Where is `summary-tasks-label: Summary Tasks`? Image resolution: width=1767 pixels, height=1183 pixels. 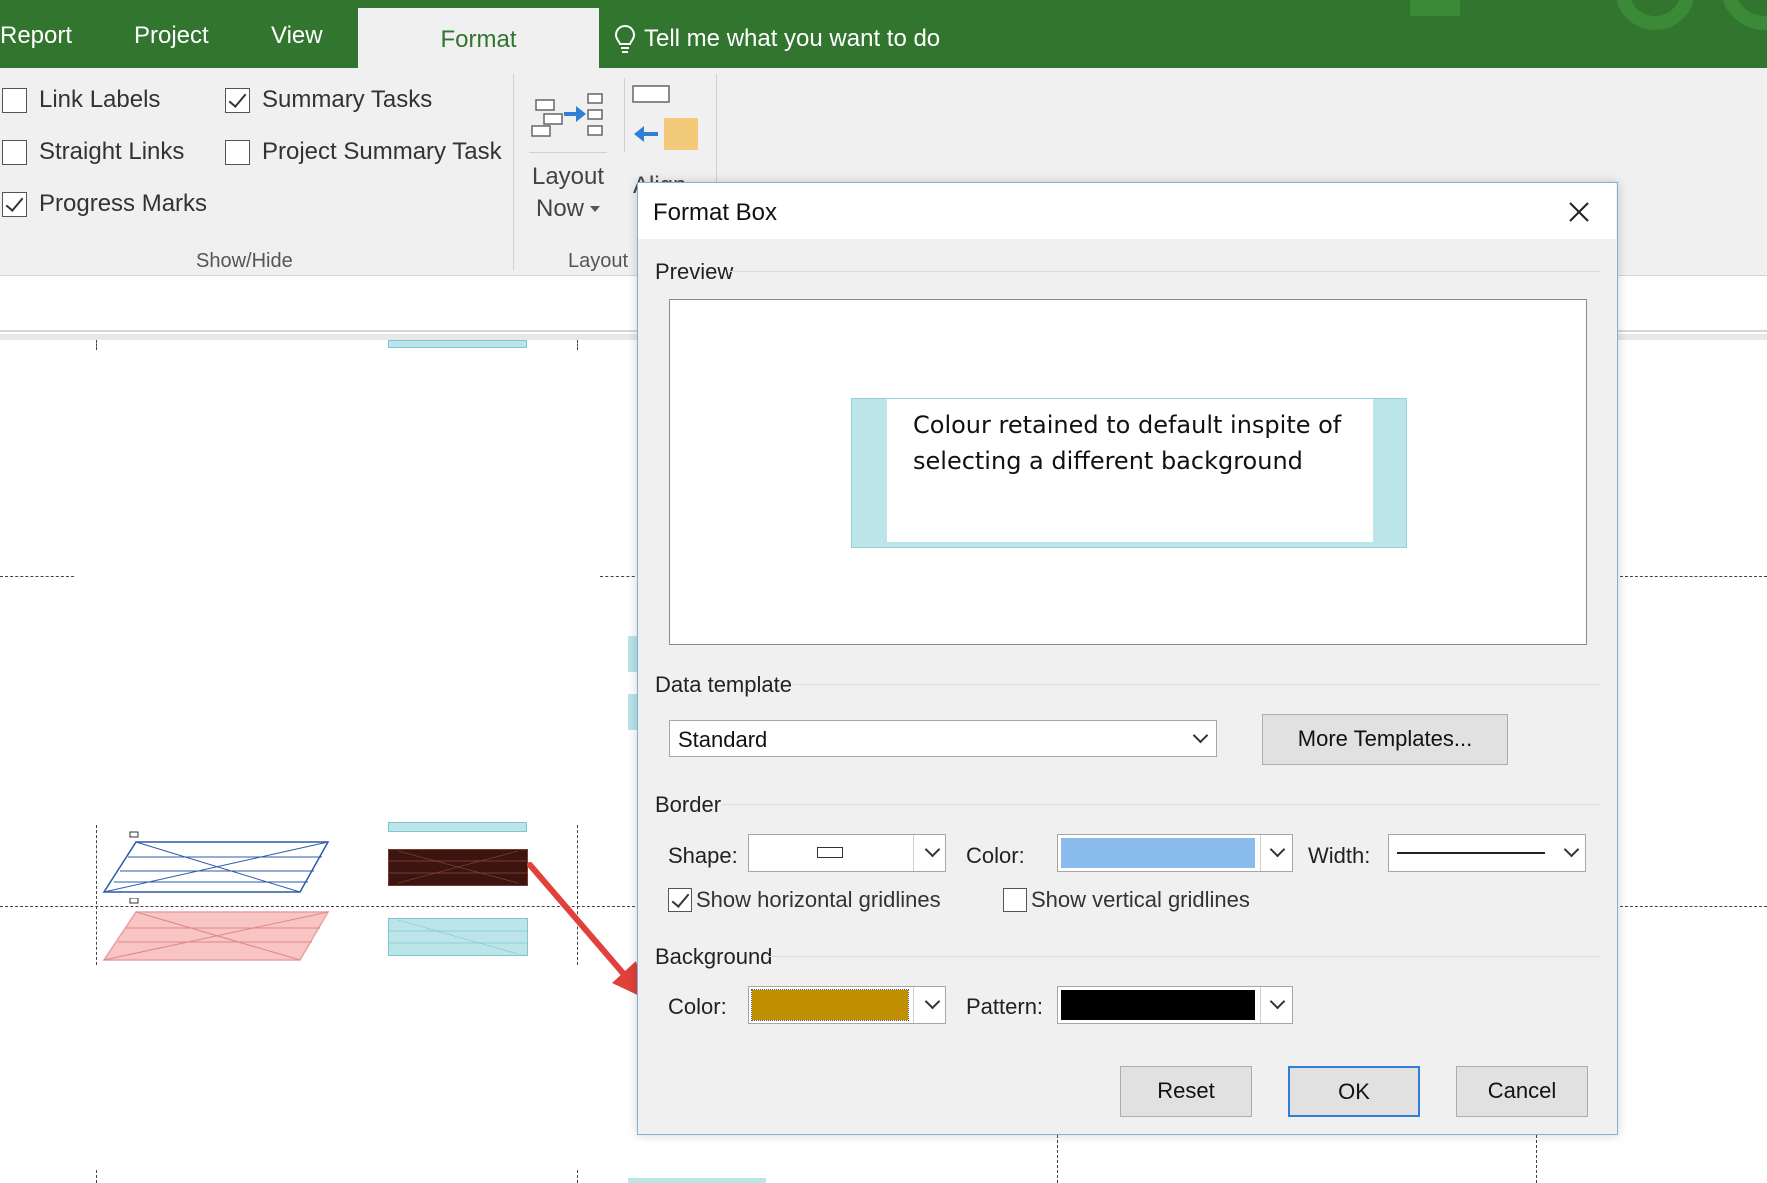 summary-tasks-label: Summary Tasks is located at coordinates (347, 99).